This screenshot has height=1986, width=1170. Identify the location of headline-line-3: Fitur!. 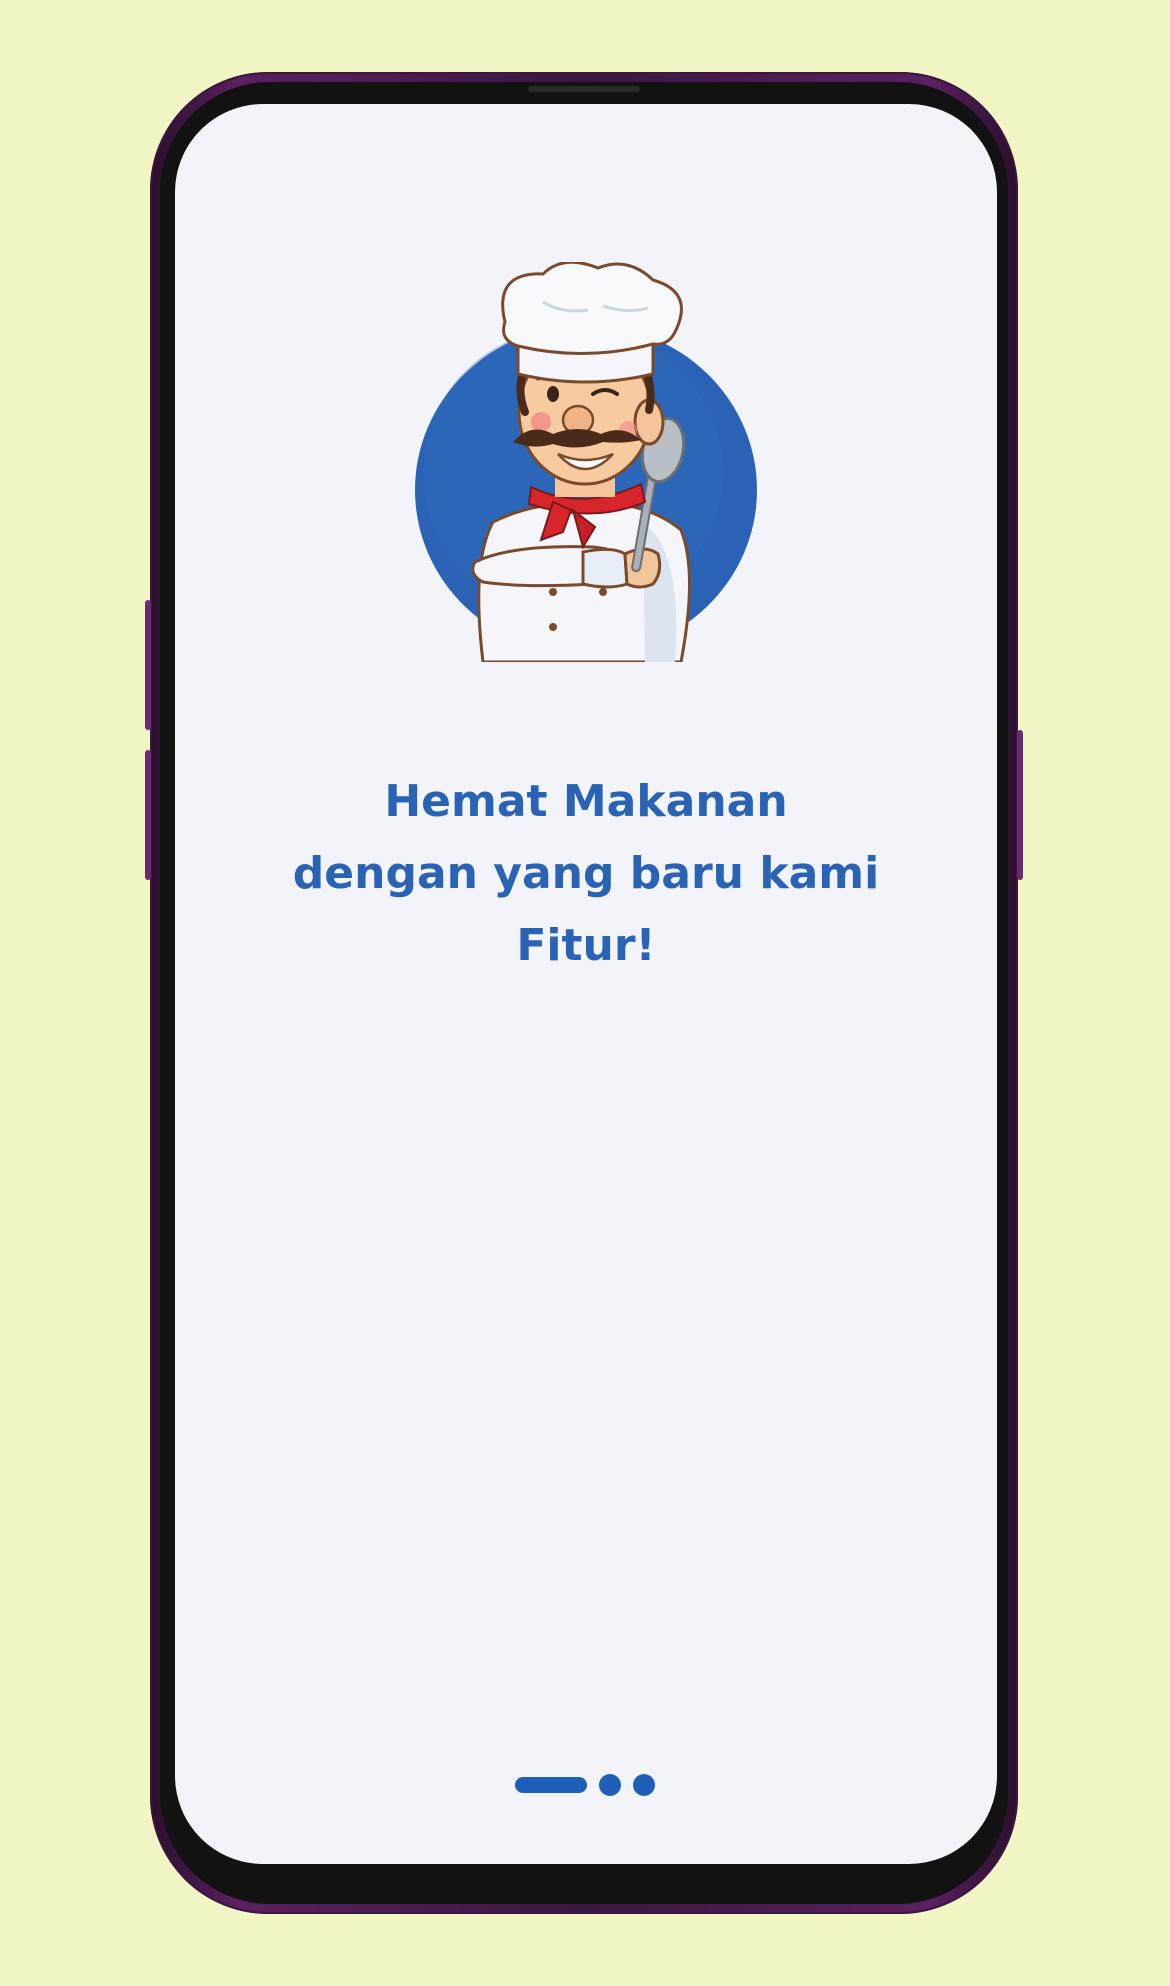
(586, 945).